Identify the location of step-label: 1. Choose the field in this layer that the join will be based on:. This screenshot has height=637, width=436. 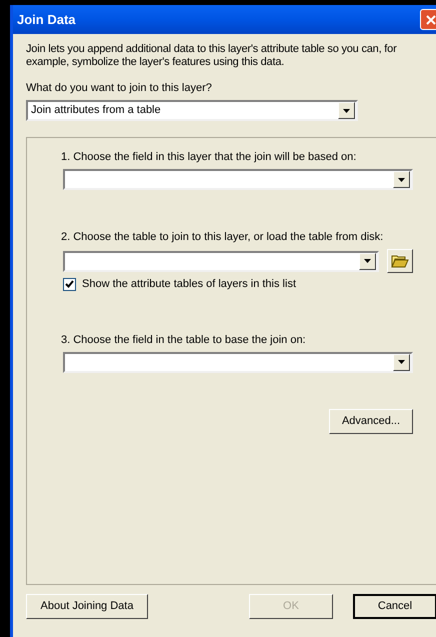
(209, 157).